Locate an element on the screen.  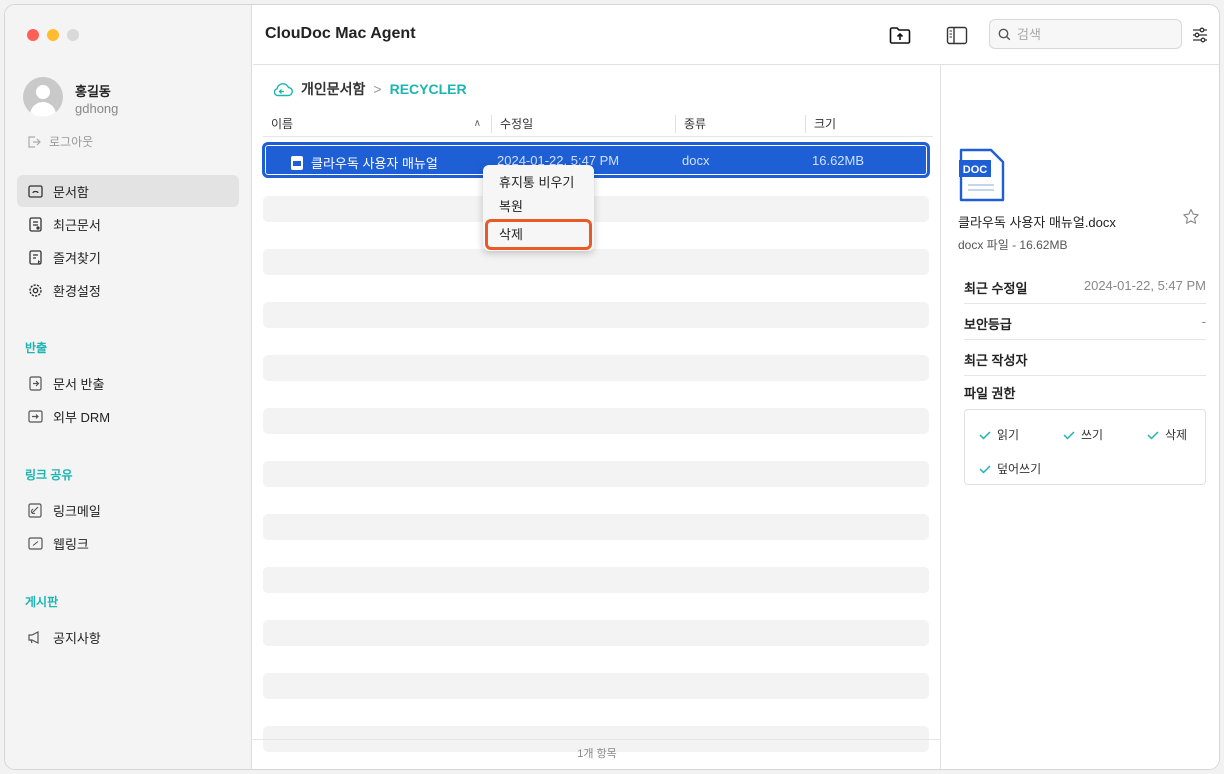
sidebar-item-label: 문서함 is located at coordinates (71, 192).